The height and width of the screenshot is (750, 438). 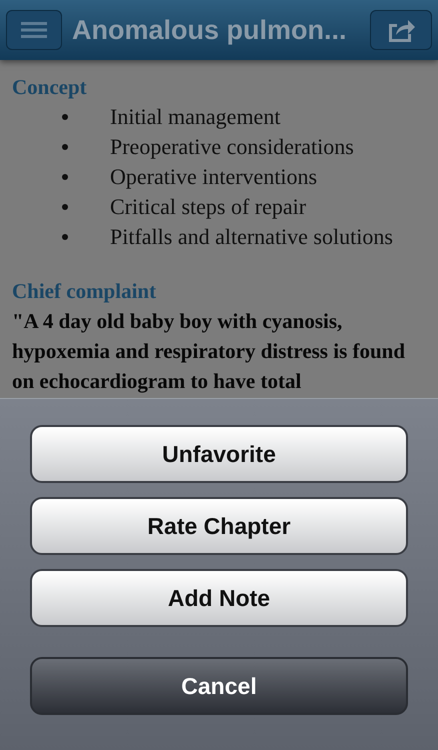 What do you see at coordinates (251, 237) in the screenshot?
I see `bullet-text: Pitfalls and alternative solutions` at bounding box center [251, 237].